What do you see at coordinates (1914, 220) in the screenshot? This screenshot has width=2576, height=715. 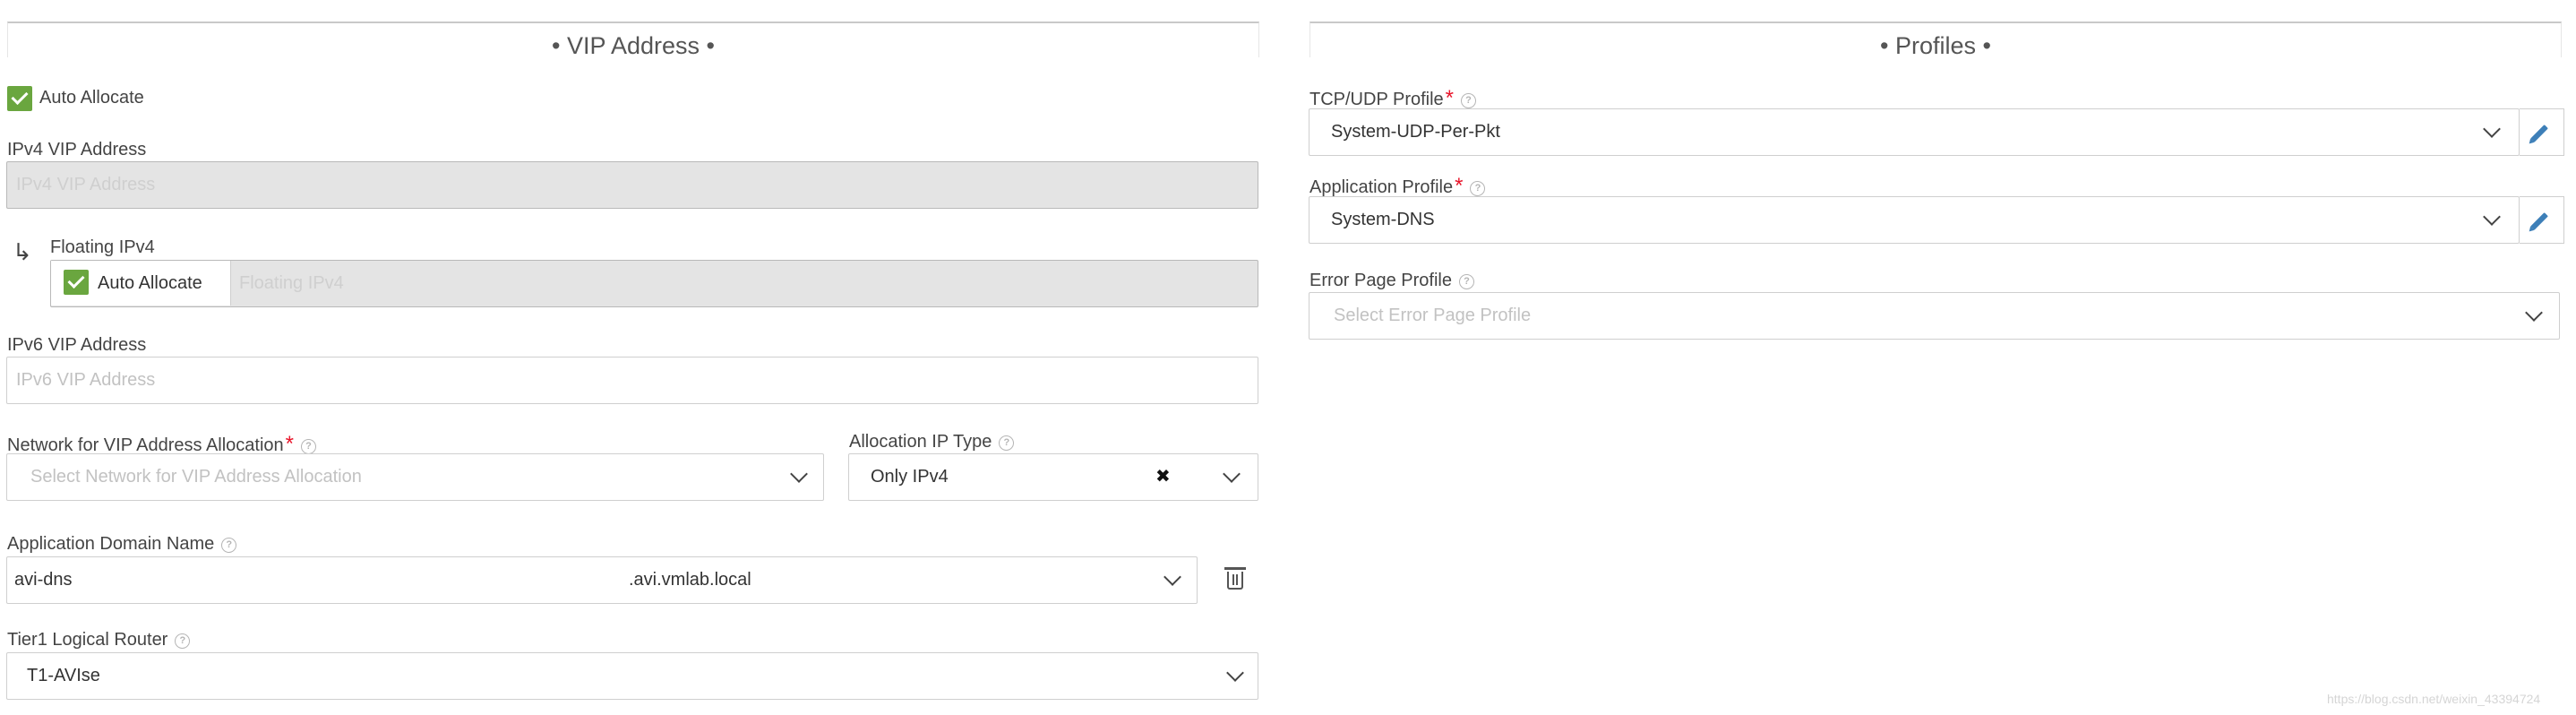 I see `app-profile-select: System-DNS` at bounding box center [1914, 220].